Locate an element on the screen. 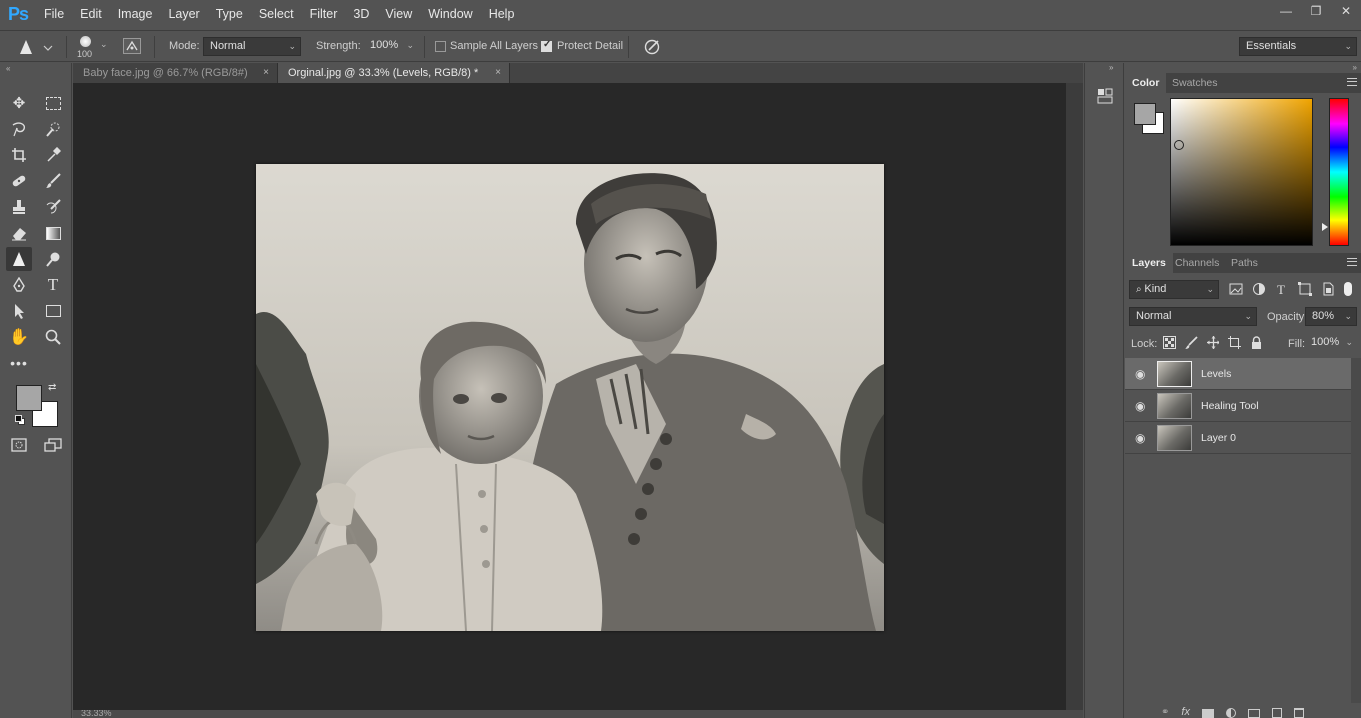 This screenshot has width=1361, height=718. dodge-tool is located at coordinates (53, 259).